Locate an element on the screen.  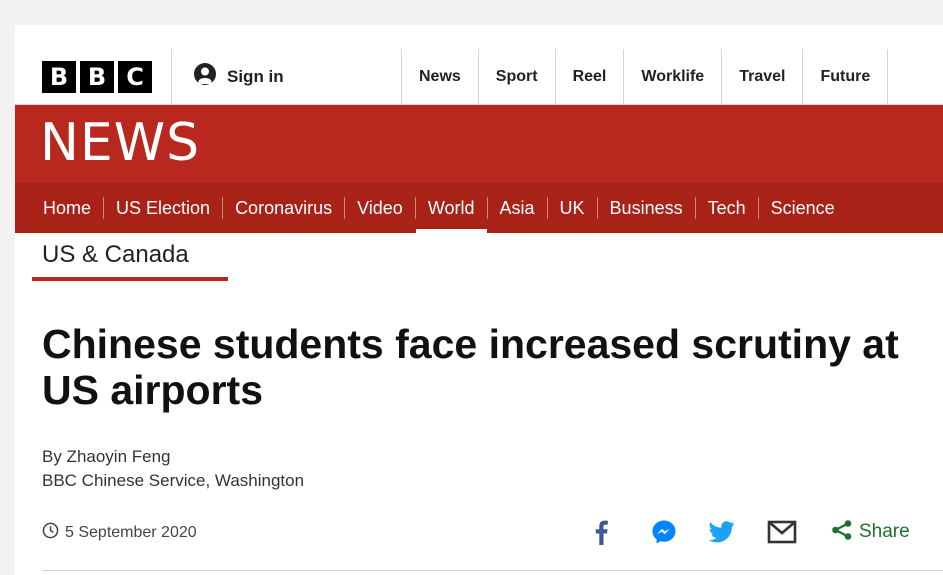
section-nav-home: Home is located at coordinates (67, 208).